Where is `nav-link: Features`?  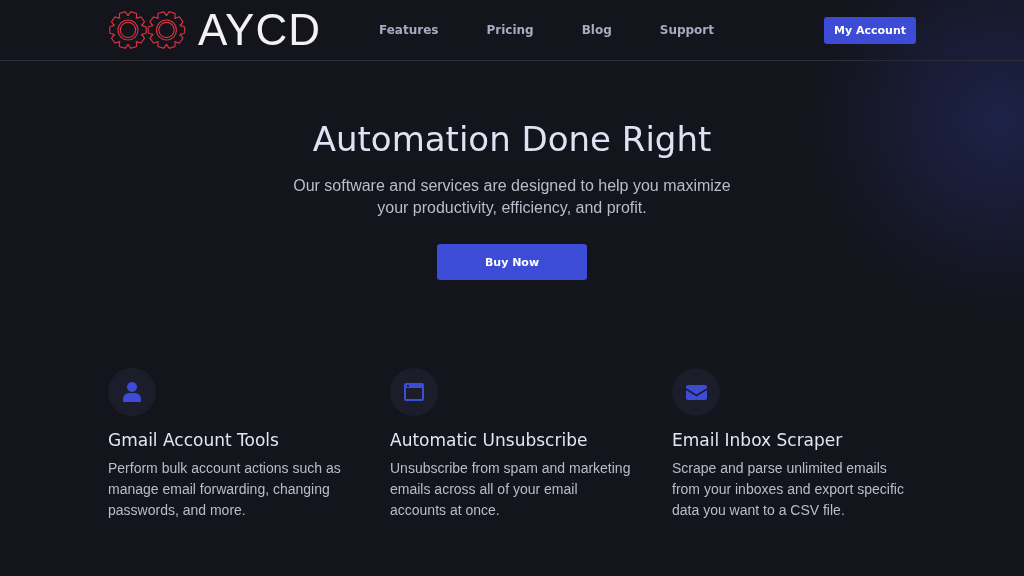
nav-link: Features is located at coordinates (409, 30).